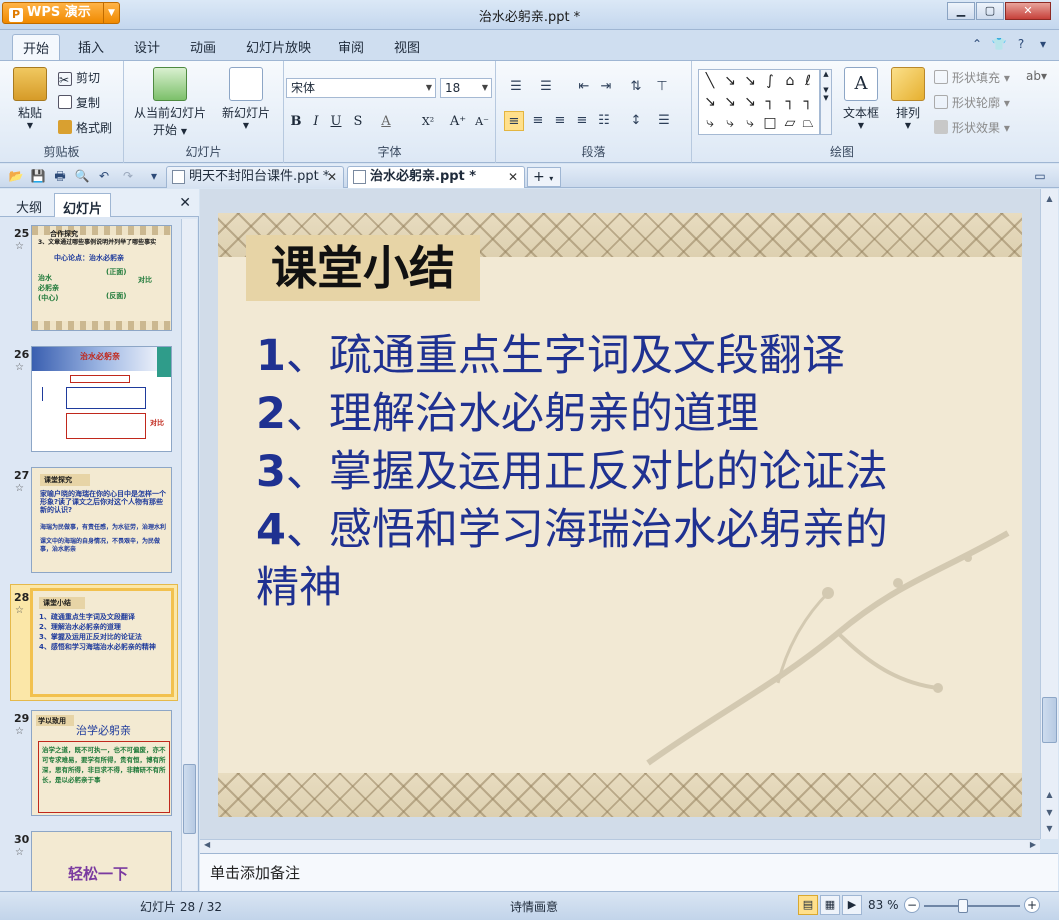  What do you see at coordinates (128, 176) in the screenshot?
I see `redo-icon: ↷` at bounding box center [128, 176].